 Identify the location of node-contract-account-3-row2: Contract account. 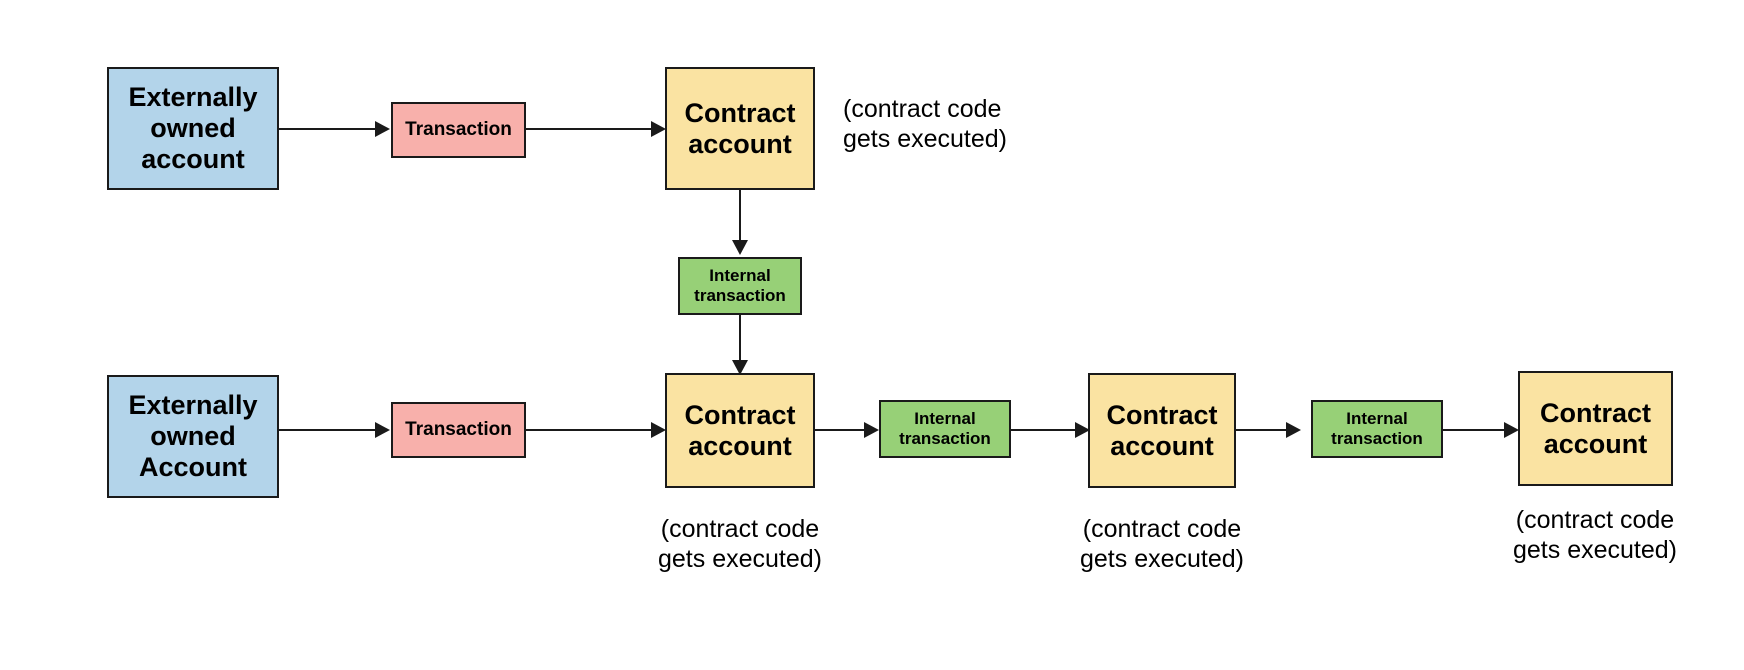
(1595, 428).